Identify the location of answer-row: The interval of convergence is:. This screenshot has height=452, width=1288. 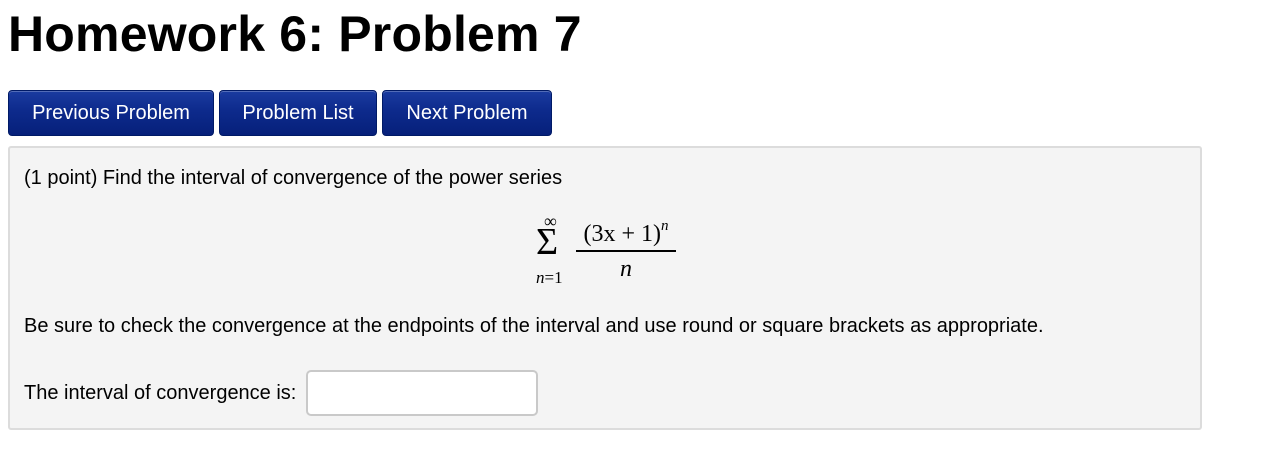
(281, 393).